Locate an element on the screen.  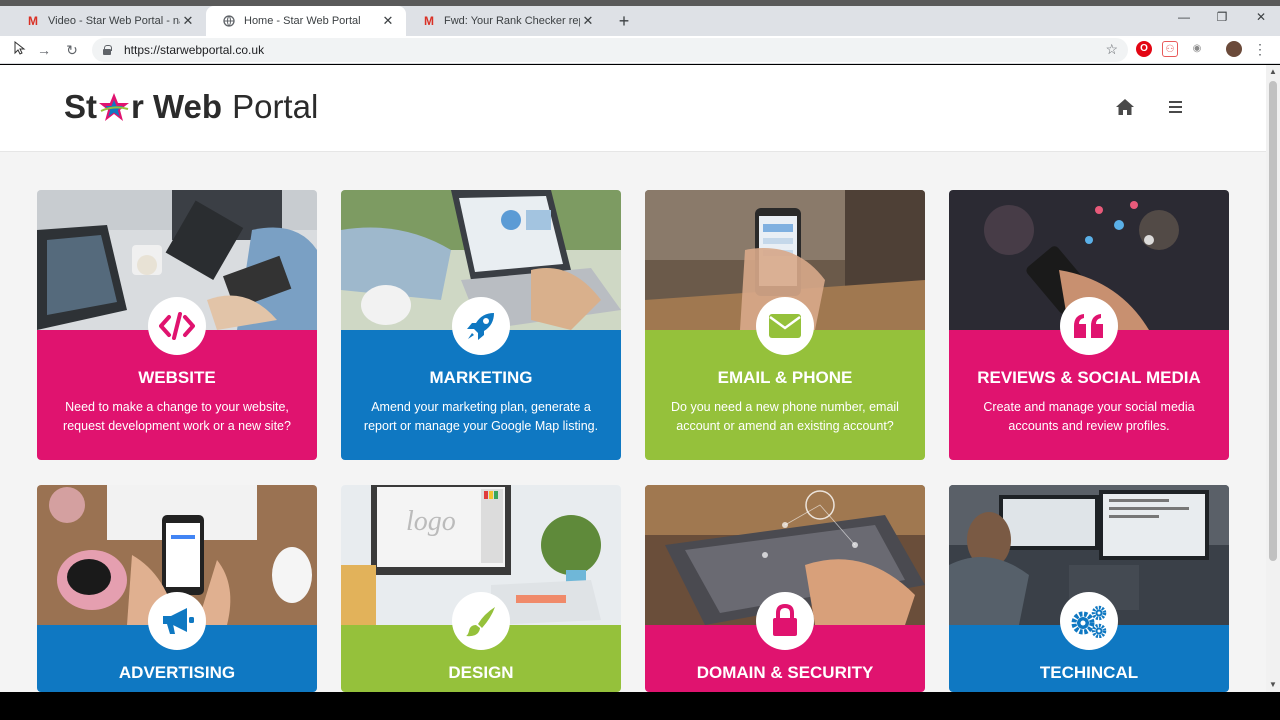
gears-icon is located at coordinates (1089, 621).